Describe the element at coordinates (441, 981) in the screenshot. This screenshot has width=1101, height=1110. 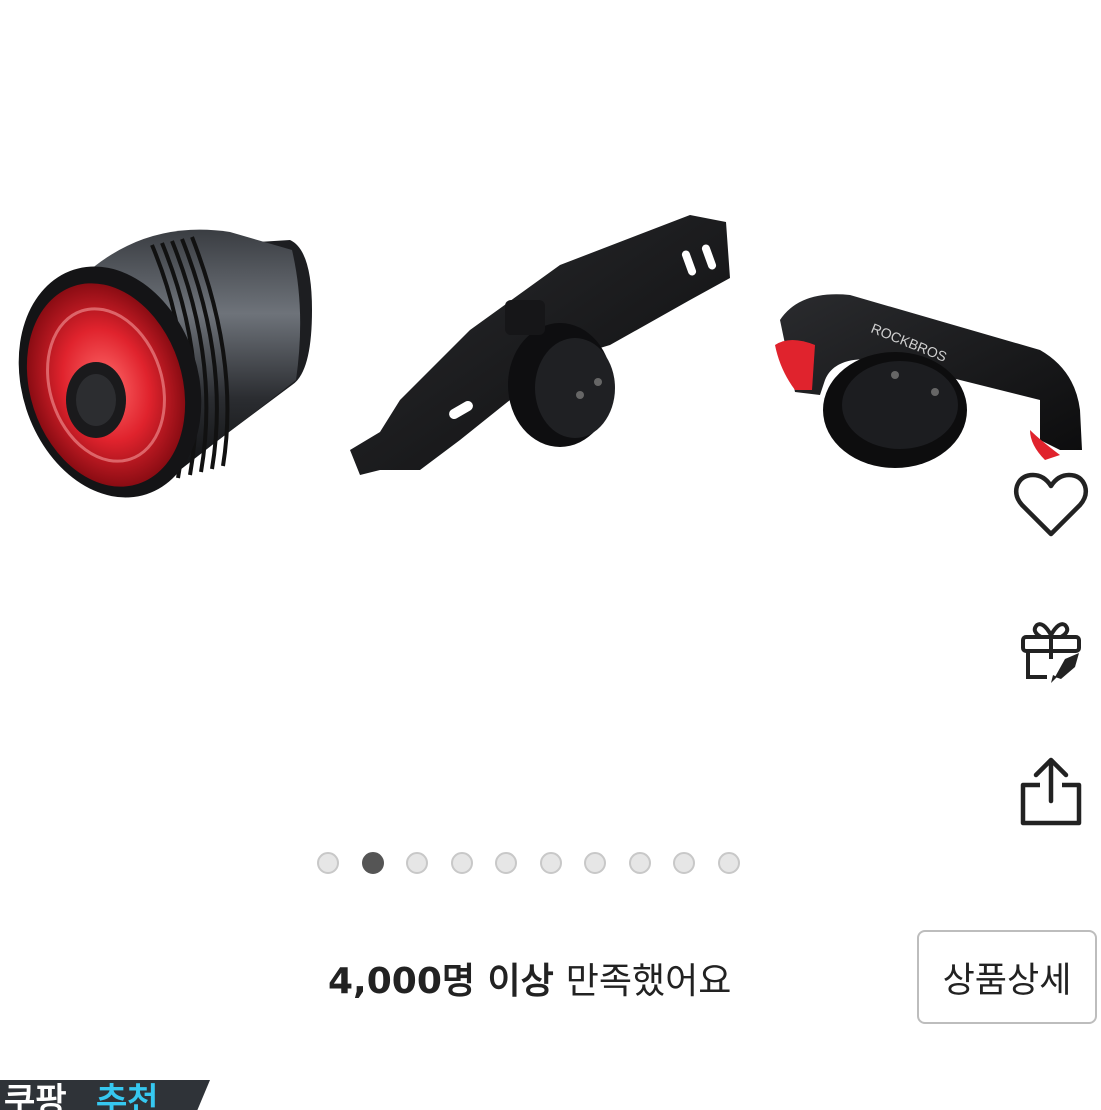
I see `satisfied-count: 4,000명 이상` at that location.